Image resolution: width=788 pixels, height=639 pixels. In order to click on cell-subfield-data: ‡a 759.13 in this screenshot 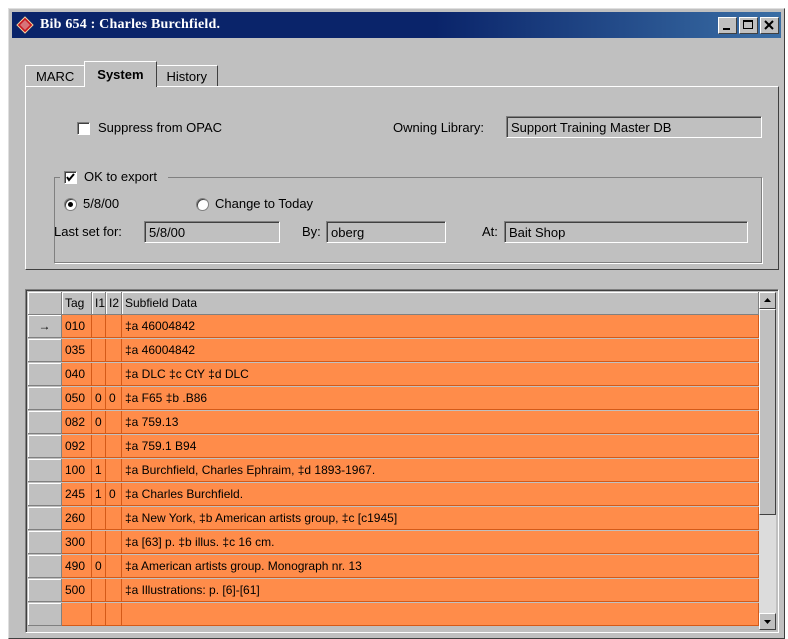, I will do `click(440, 422)`.